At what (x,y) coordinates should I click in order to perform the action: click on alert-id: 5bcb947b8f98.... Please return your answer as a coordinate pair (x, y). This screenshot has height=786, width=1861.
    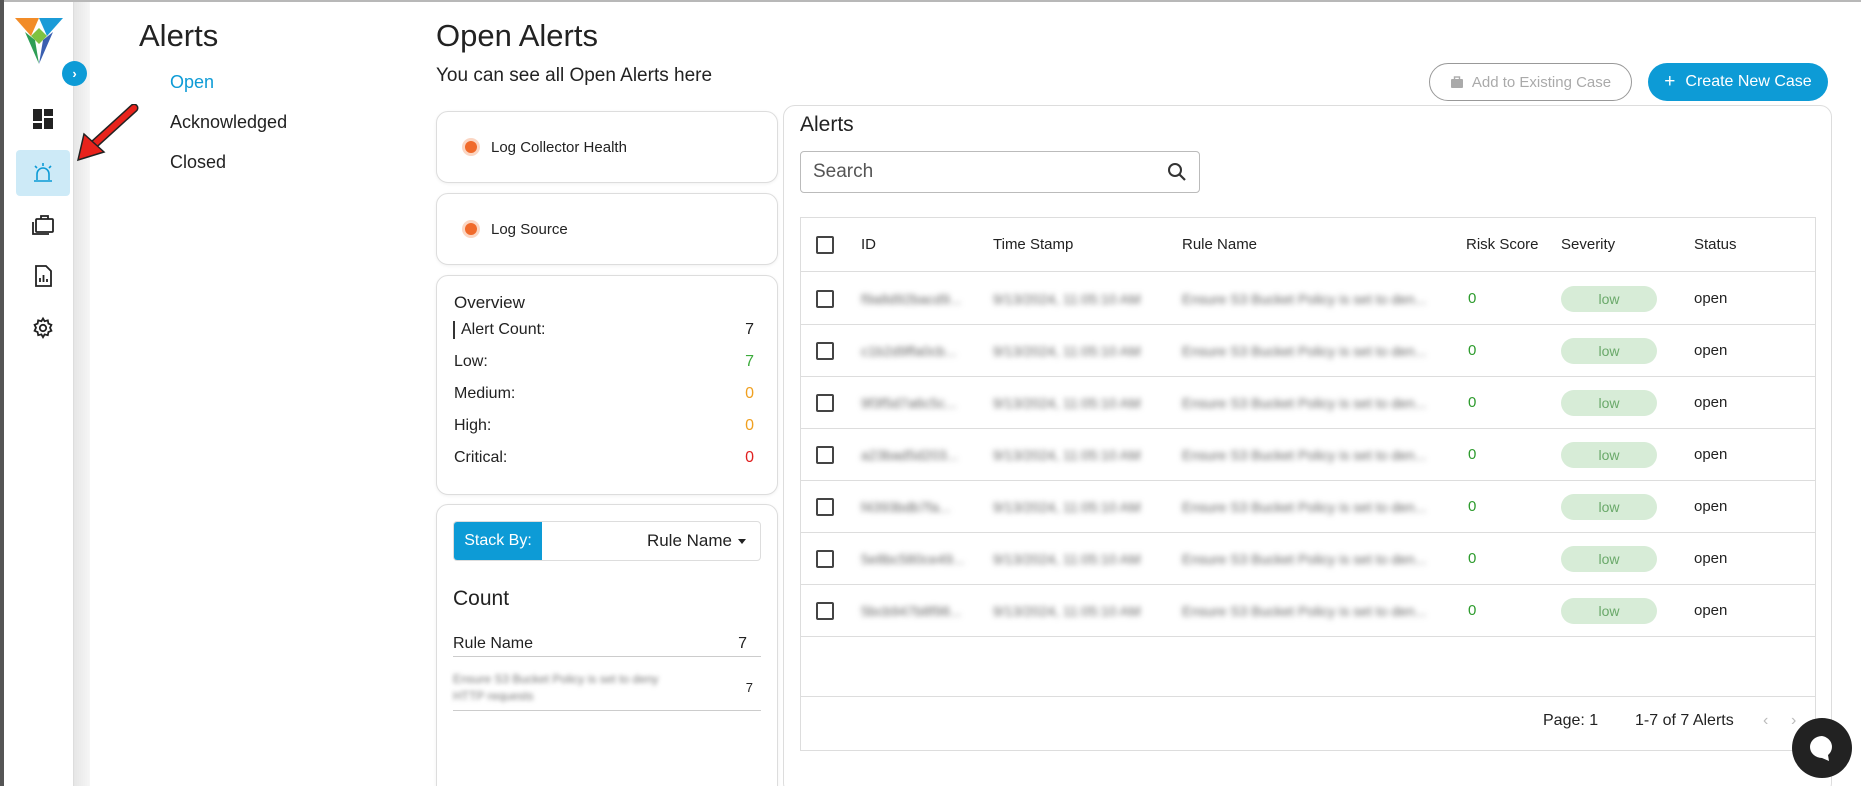
    Looking at the image, I should click on (911, 610).